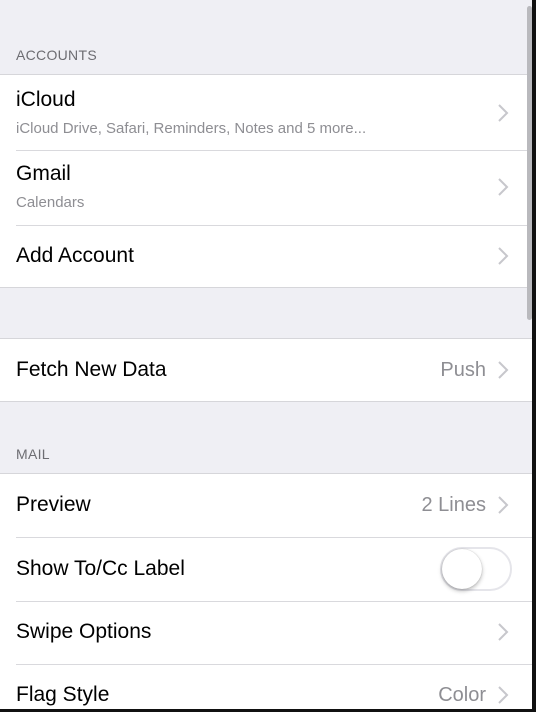  What do you see at coordinates (454, 505) in the screenshot?
I see `preview-value: 2 Lines` at bounding box center [454, 505].